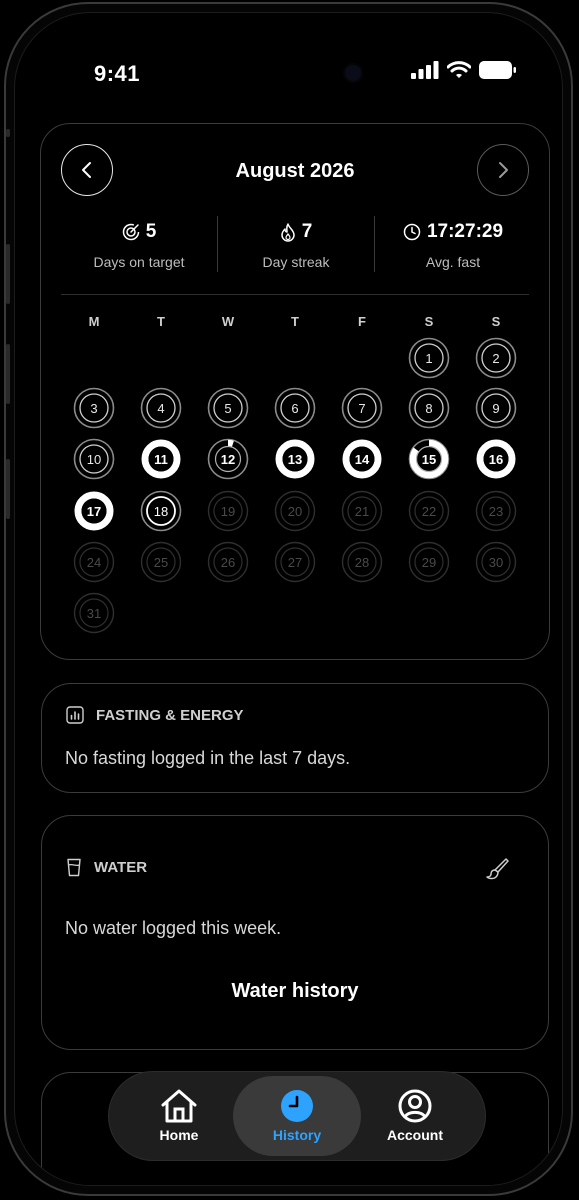 This screenshot has height=1200, width=579. What do you see at coordinates (170, 715) in the screenshot?
I see `fasting-energy-title: FASTING & ENERGY` at bounding box center [170, 715].